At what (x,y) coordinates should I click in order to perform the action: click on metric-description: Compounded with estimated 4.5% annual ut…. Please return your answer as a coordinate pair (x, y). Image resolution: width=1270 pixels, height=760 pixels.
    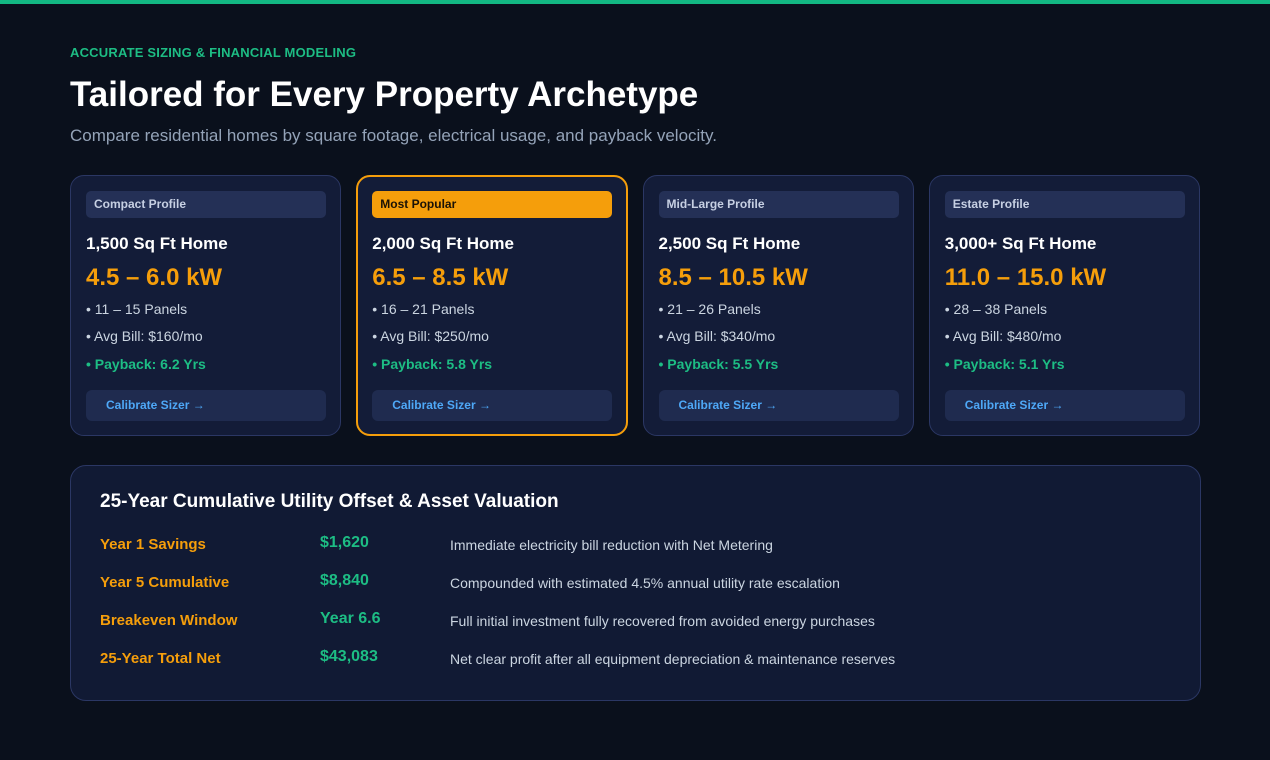
    Looking at the image, I should click on (645, 583).